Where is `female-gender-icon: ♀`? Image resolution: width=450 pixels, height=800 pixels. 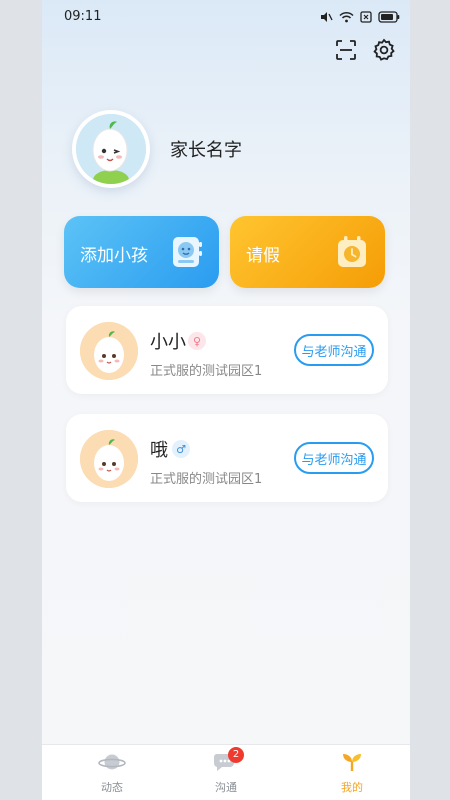 female-gender-icon: ♀ is located at coordinates (197, 341).